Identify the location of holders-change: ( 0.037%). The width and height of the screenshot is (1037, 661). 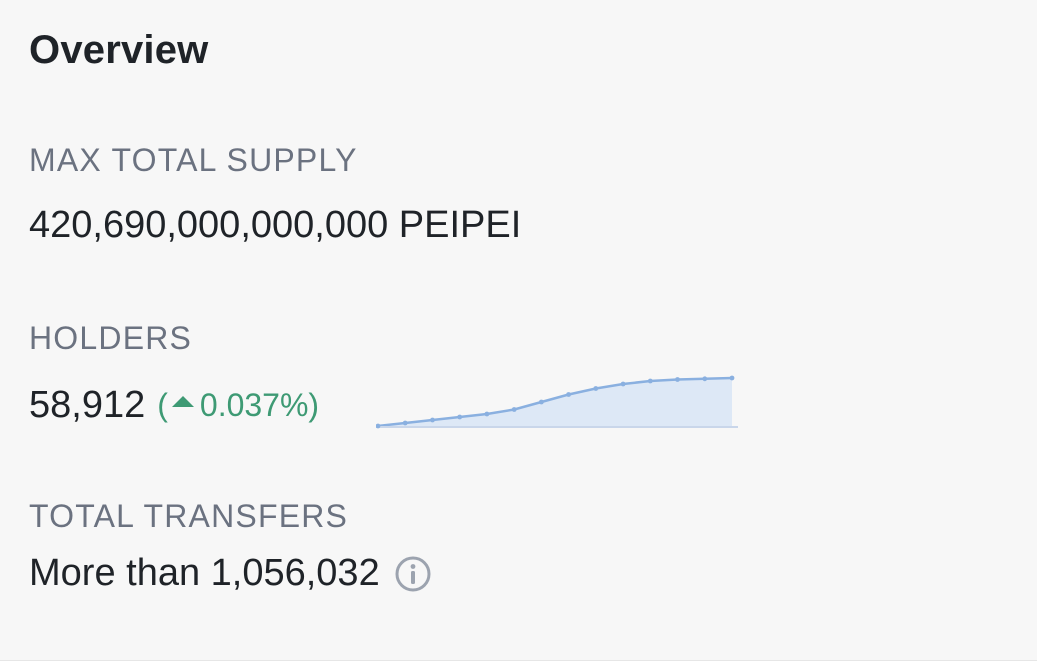
(238, 405).